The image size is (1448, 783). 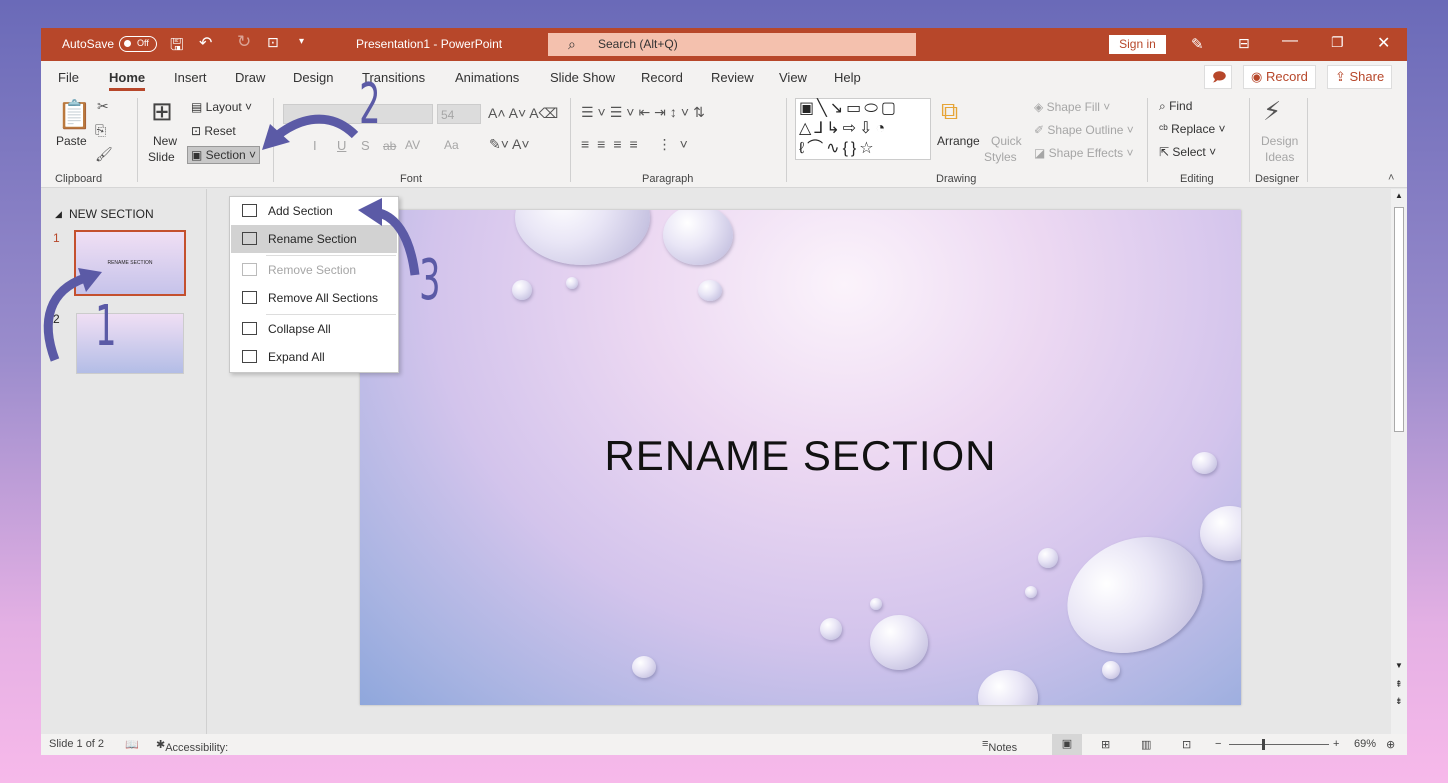 What do you see at coordinates (231, 238) in the screenshot?
I see `annotation-arrows` at bounding box center [231, 238].